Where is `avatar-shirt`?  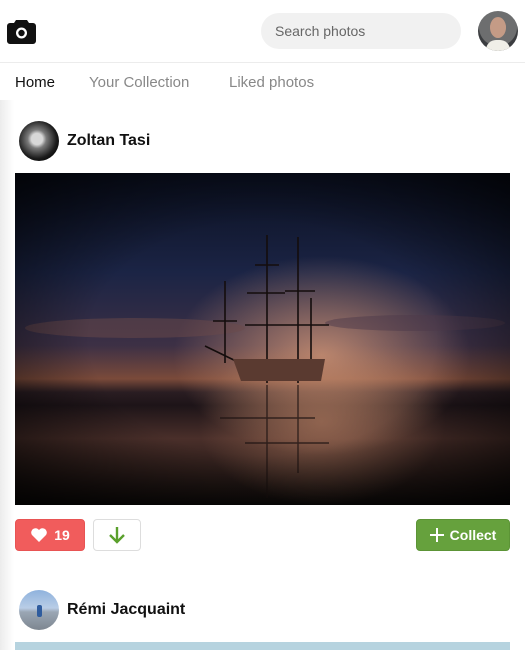 avatar-shirt is located at coordinates (498, 45).